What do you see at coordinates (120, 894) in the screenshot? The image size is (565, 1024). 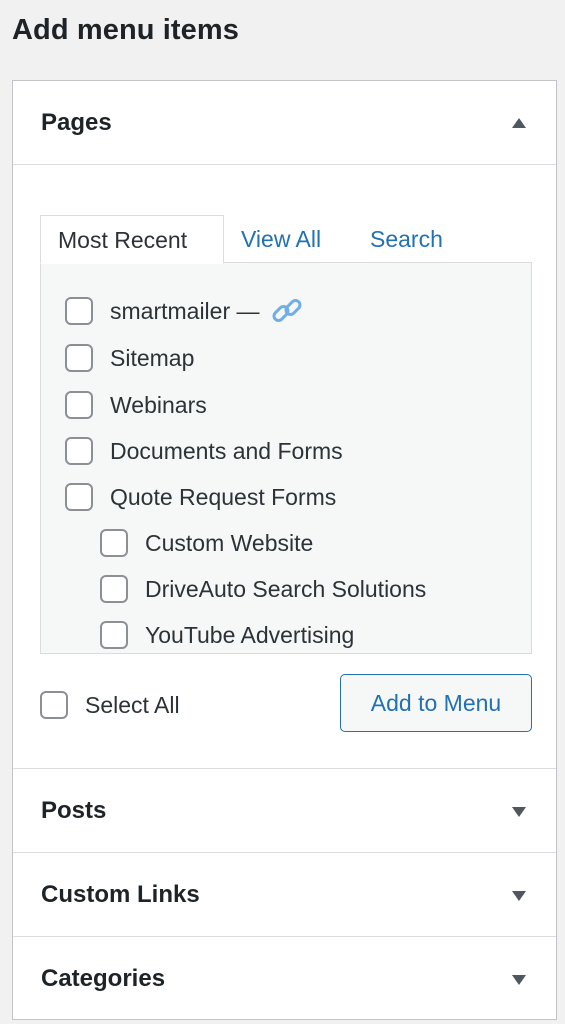 I see `custom-links-section-title: Custom Links` at bounding box center [120, 894].